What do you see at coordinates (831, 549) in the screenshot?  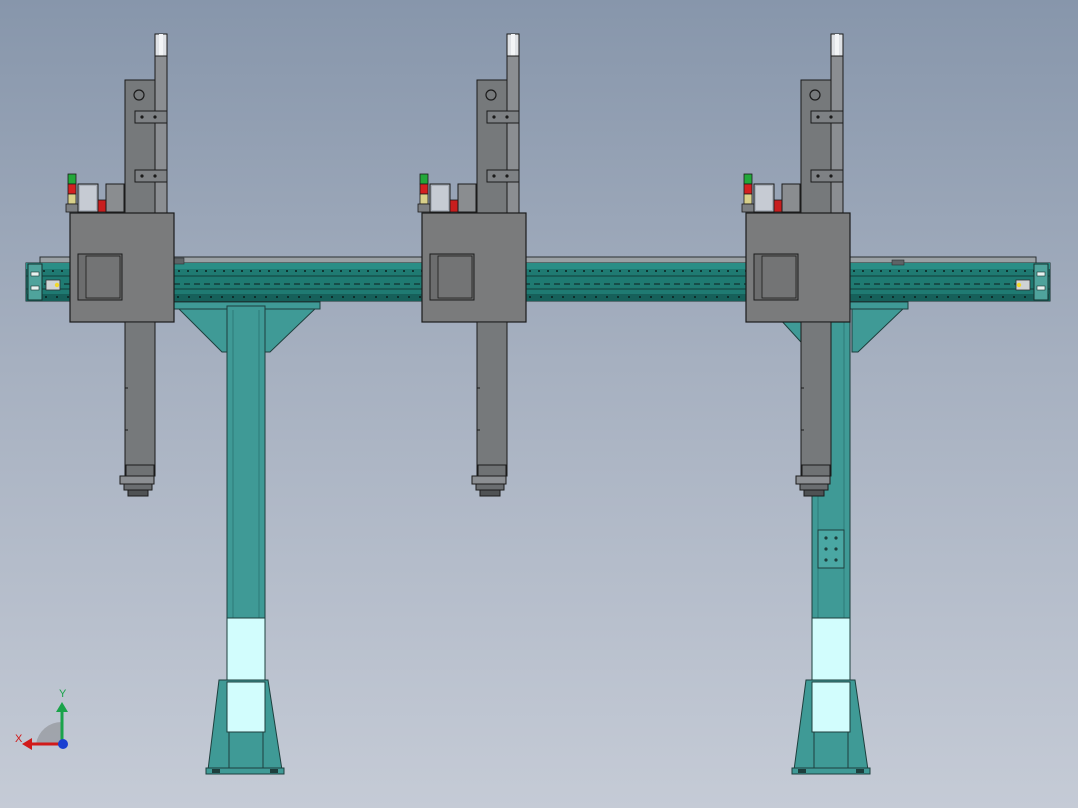 I see `junction-plate` at bounding box center [831, 549].